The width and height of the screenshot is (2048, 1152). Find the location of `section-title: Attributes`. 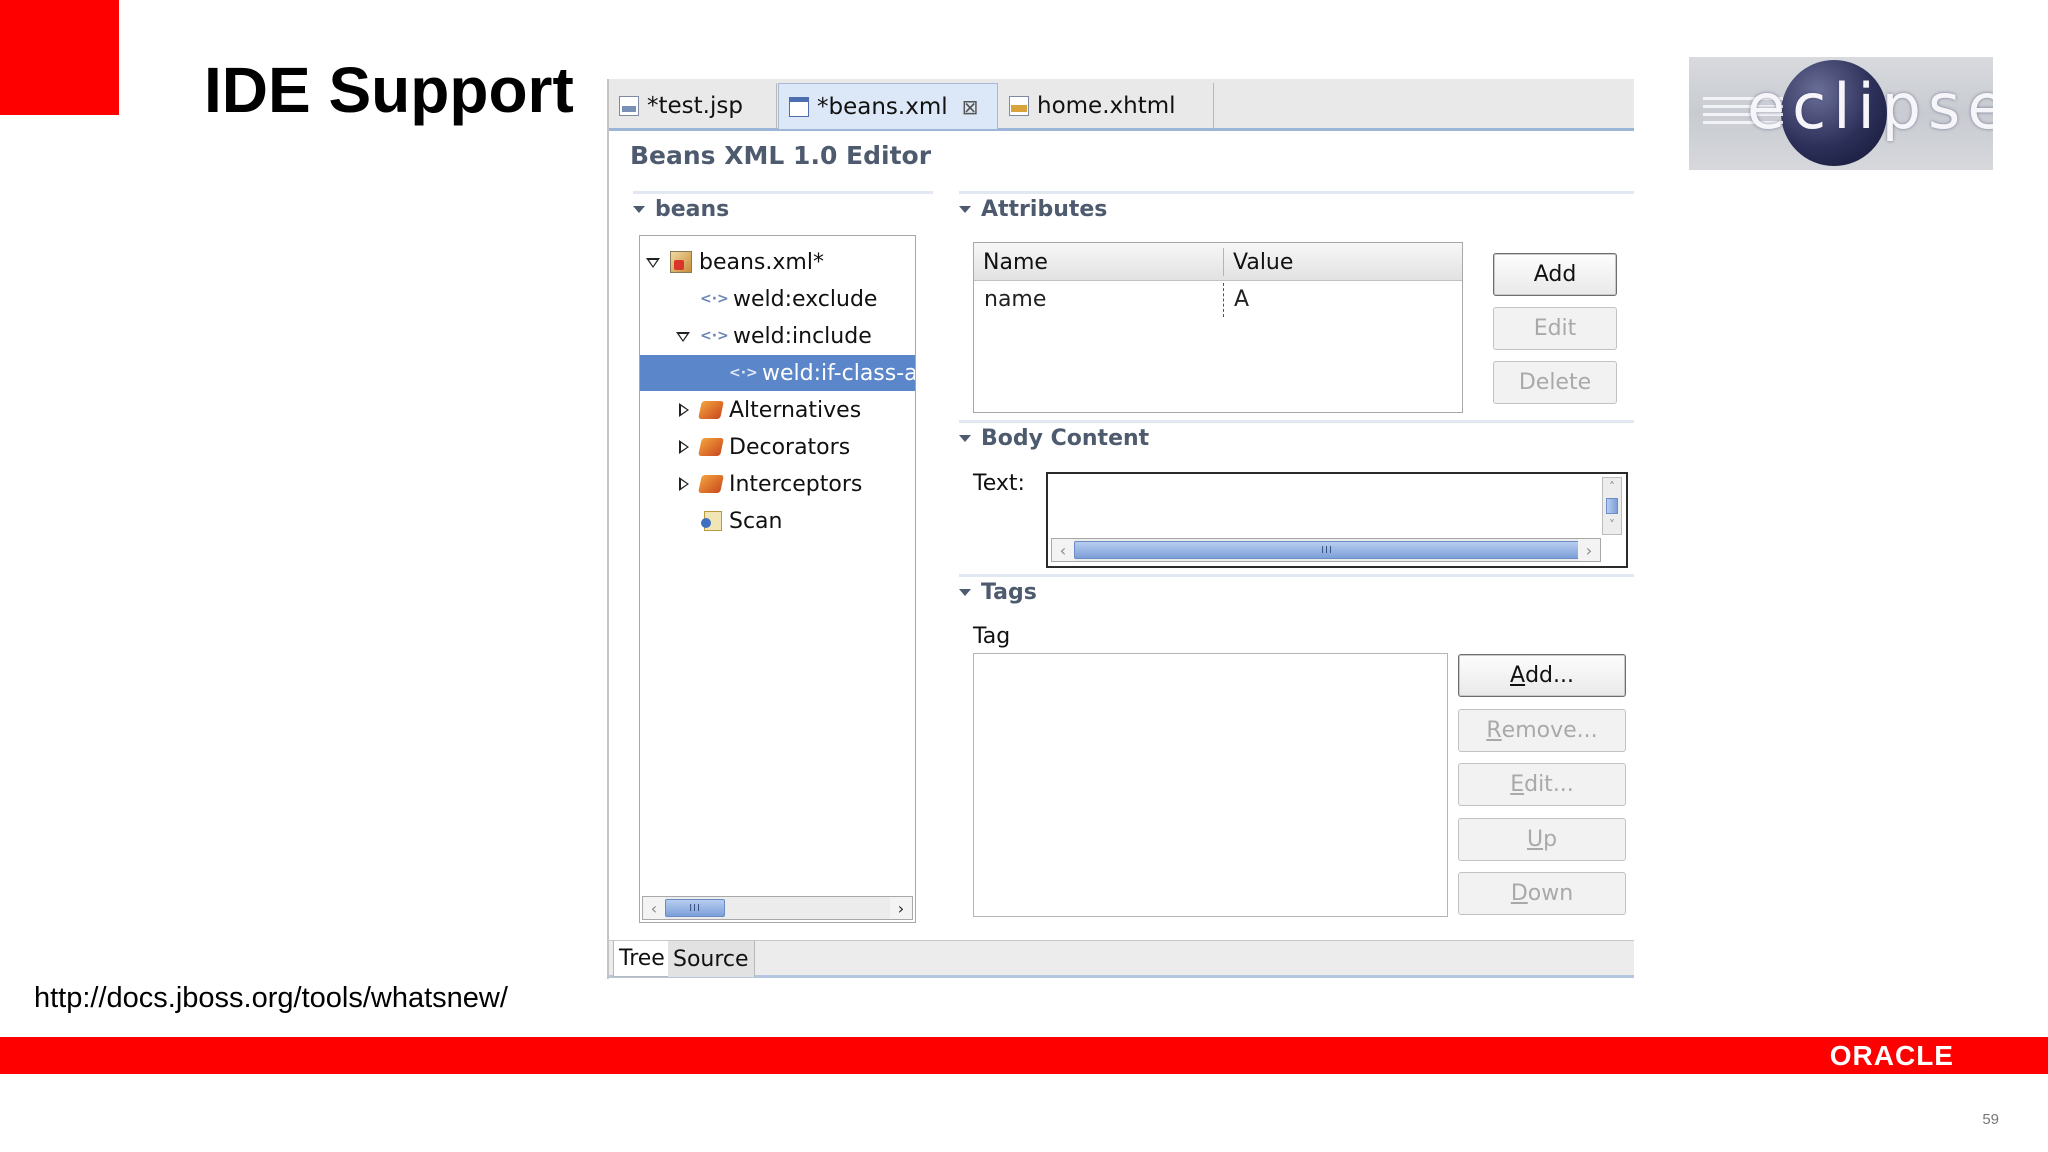

section-title: Attributes is located at coordinates (1044, 209).